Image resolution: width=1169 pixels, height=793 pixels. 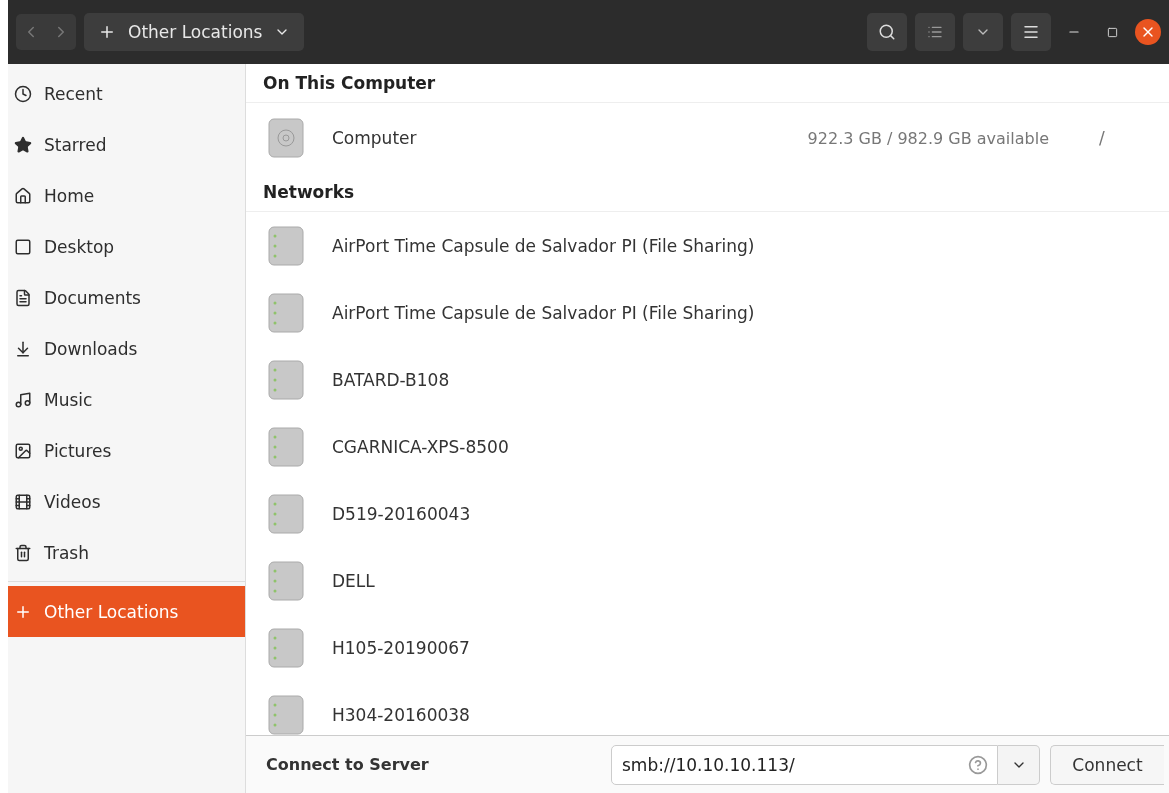 What do you see at coordinates (23, 348) in the screenshot?
I see `download-icon` at bounding box center [23, 348].